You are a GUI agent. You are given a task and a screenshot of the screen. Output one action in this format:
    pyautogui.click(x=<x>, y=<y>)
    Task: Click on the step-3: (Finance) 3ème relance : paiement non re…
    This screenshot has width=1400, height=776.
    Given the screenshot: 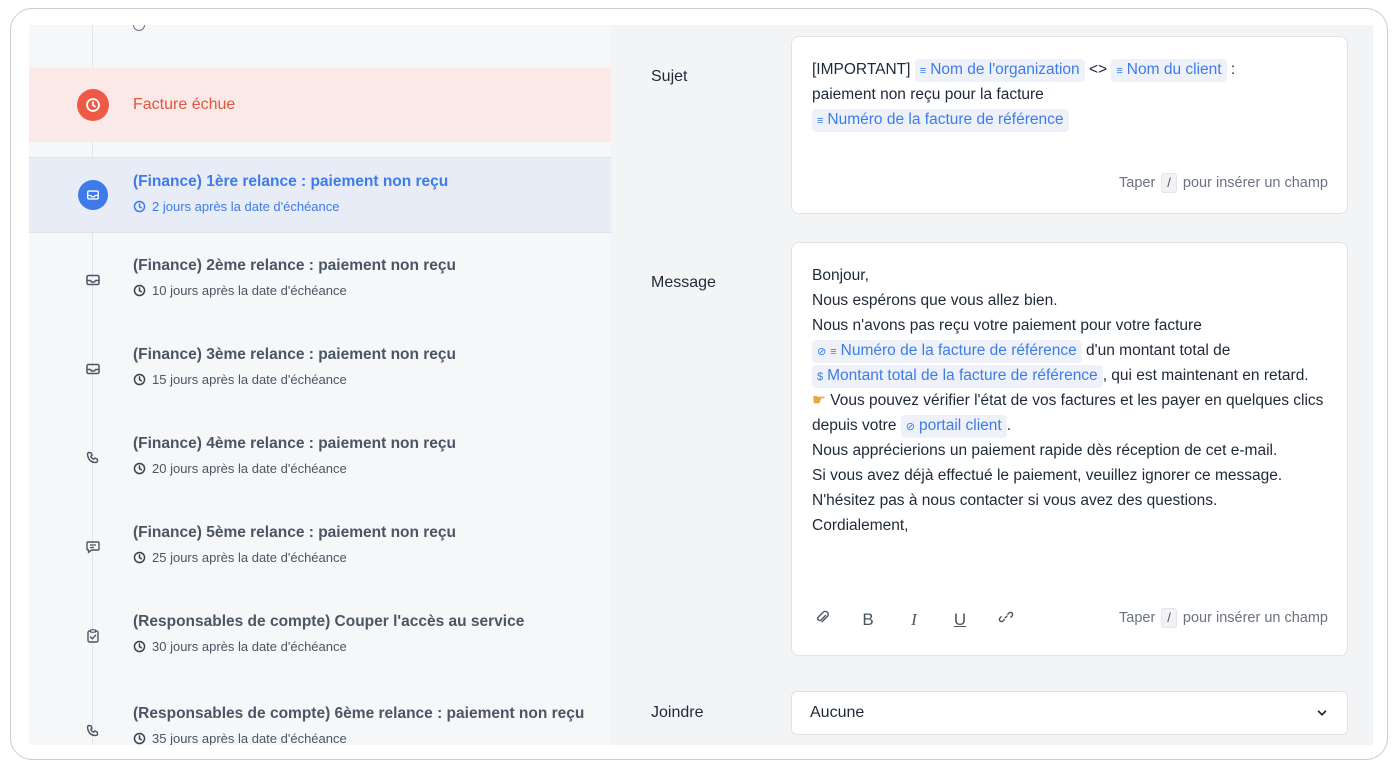 What is the action you would take?
    pyautogui.click(x=320, y=374)
    